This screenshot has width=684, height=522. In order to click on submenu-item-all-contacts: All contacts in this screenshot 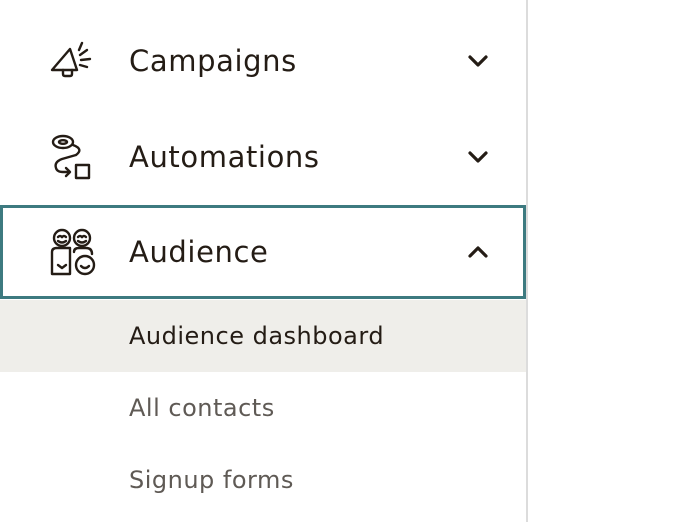, I will do `click(263, 408)`.